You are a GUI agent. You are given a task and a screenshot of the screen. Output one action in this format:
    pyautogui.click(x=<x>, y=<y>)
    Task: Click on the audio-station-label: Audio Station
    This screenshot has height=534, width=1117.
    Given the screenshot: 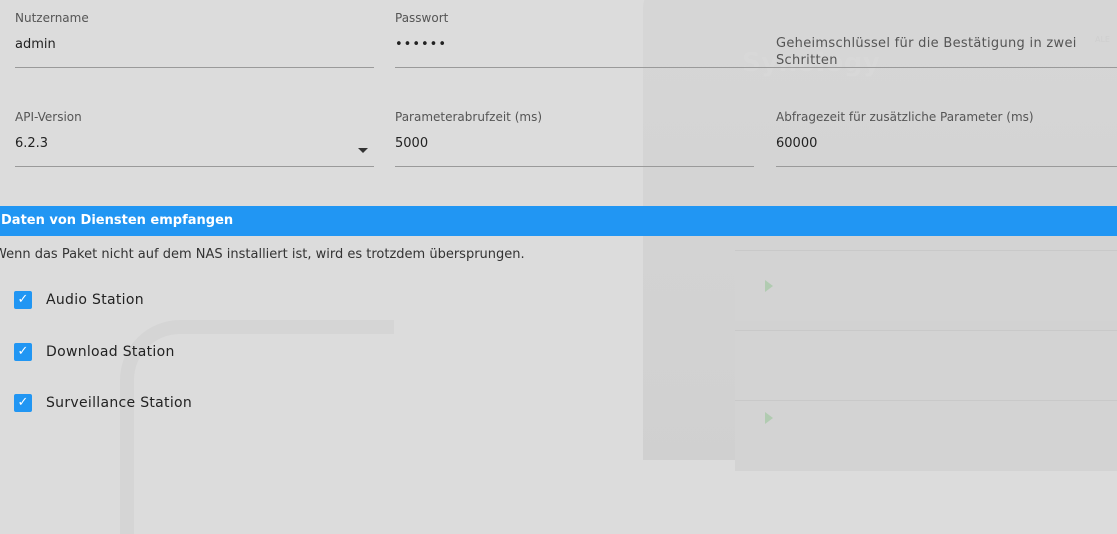 What is the action you would take?
    pyautogui.click(x=95, y=300)
    